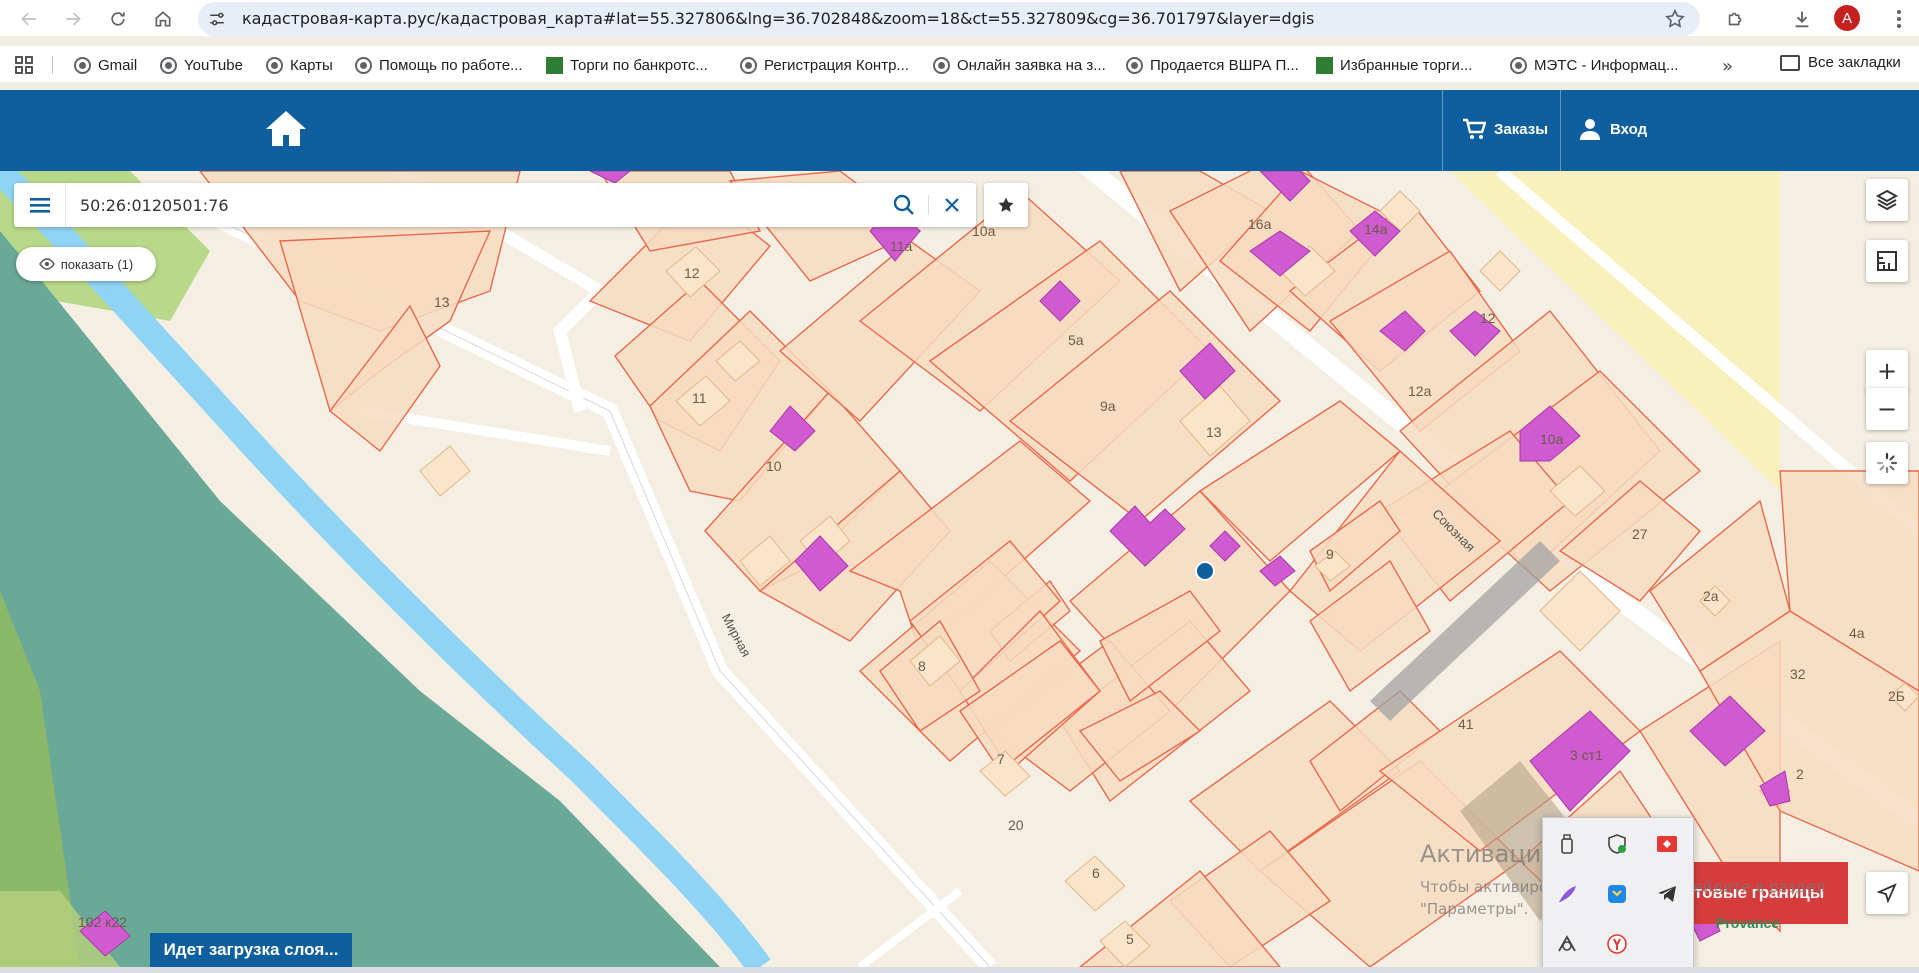  I want to click on anydesk-icon, so click(1667, 844).